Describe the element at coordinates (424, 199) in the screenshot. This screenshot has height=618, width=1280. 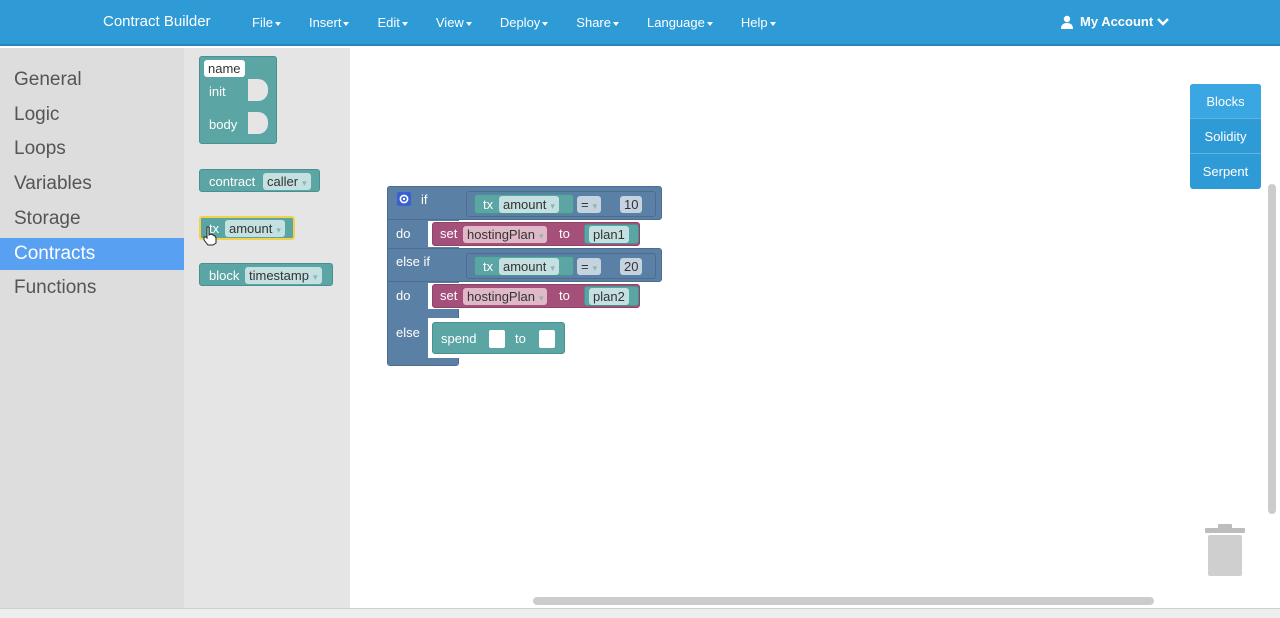
I see `if-label: if` at that location.